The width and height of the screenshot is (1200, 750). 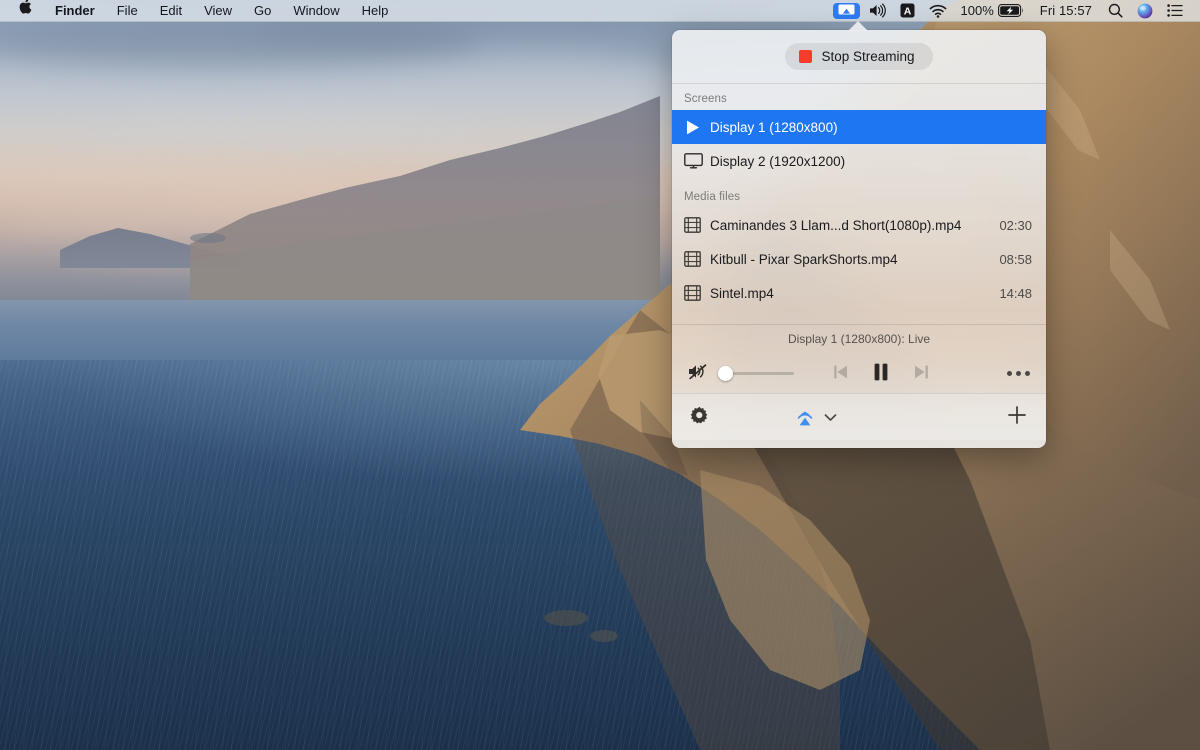 I want to click on media-label-2: Sintel.mp4, so click(x=742, y=293).